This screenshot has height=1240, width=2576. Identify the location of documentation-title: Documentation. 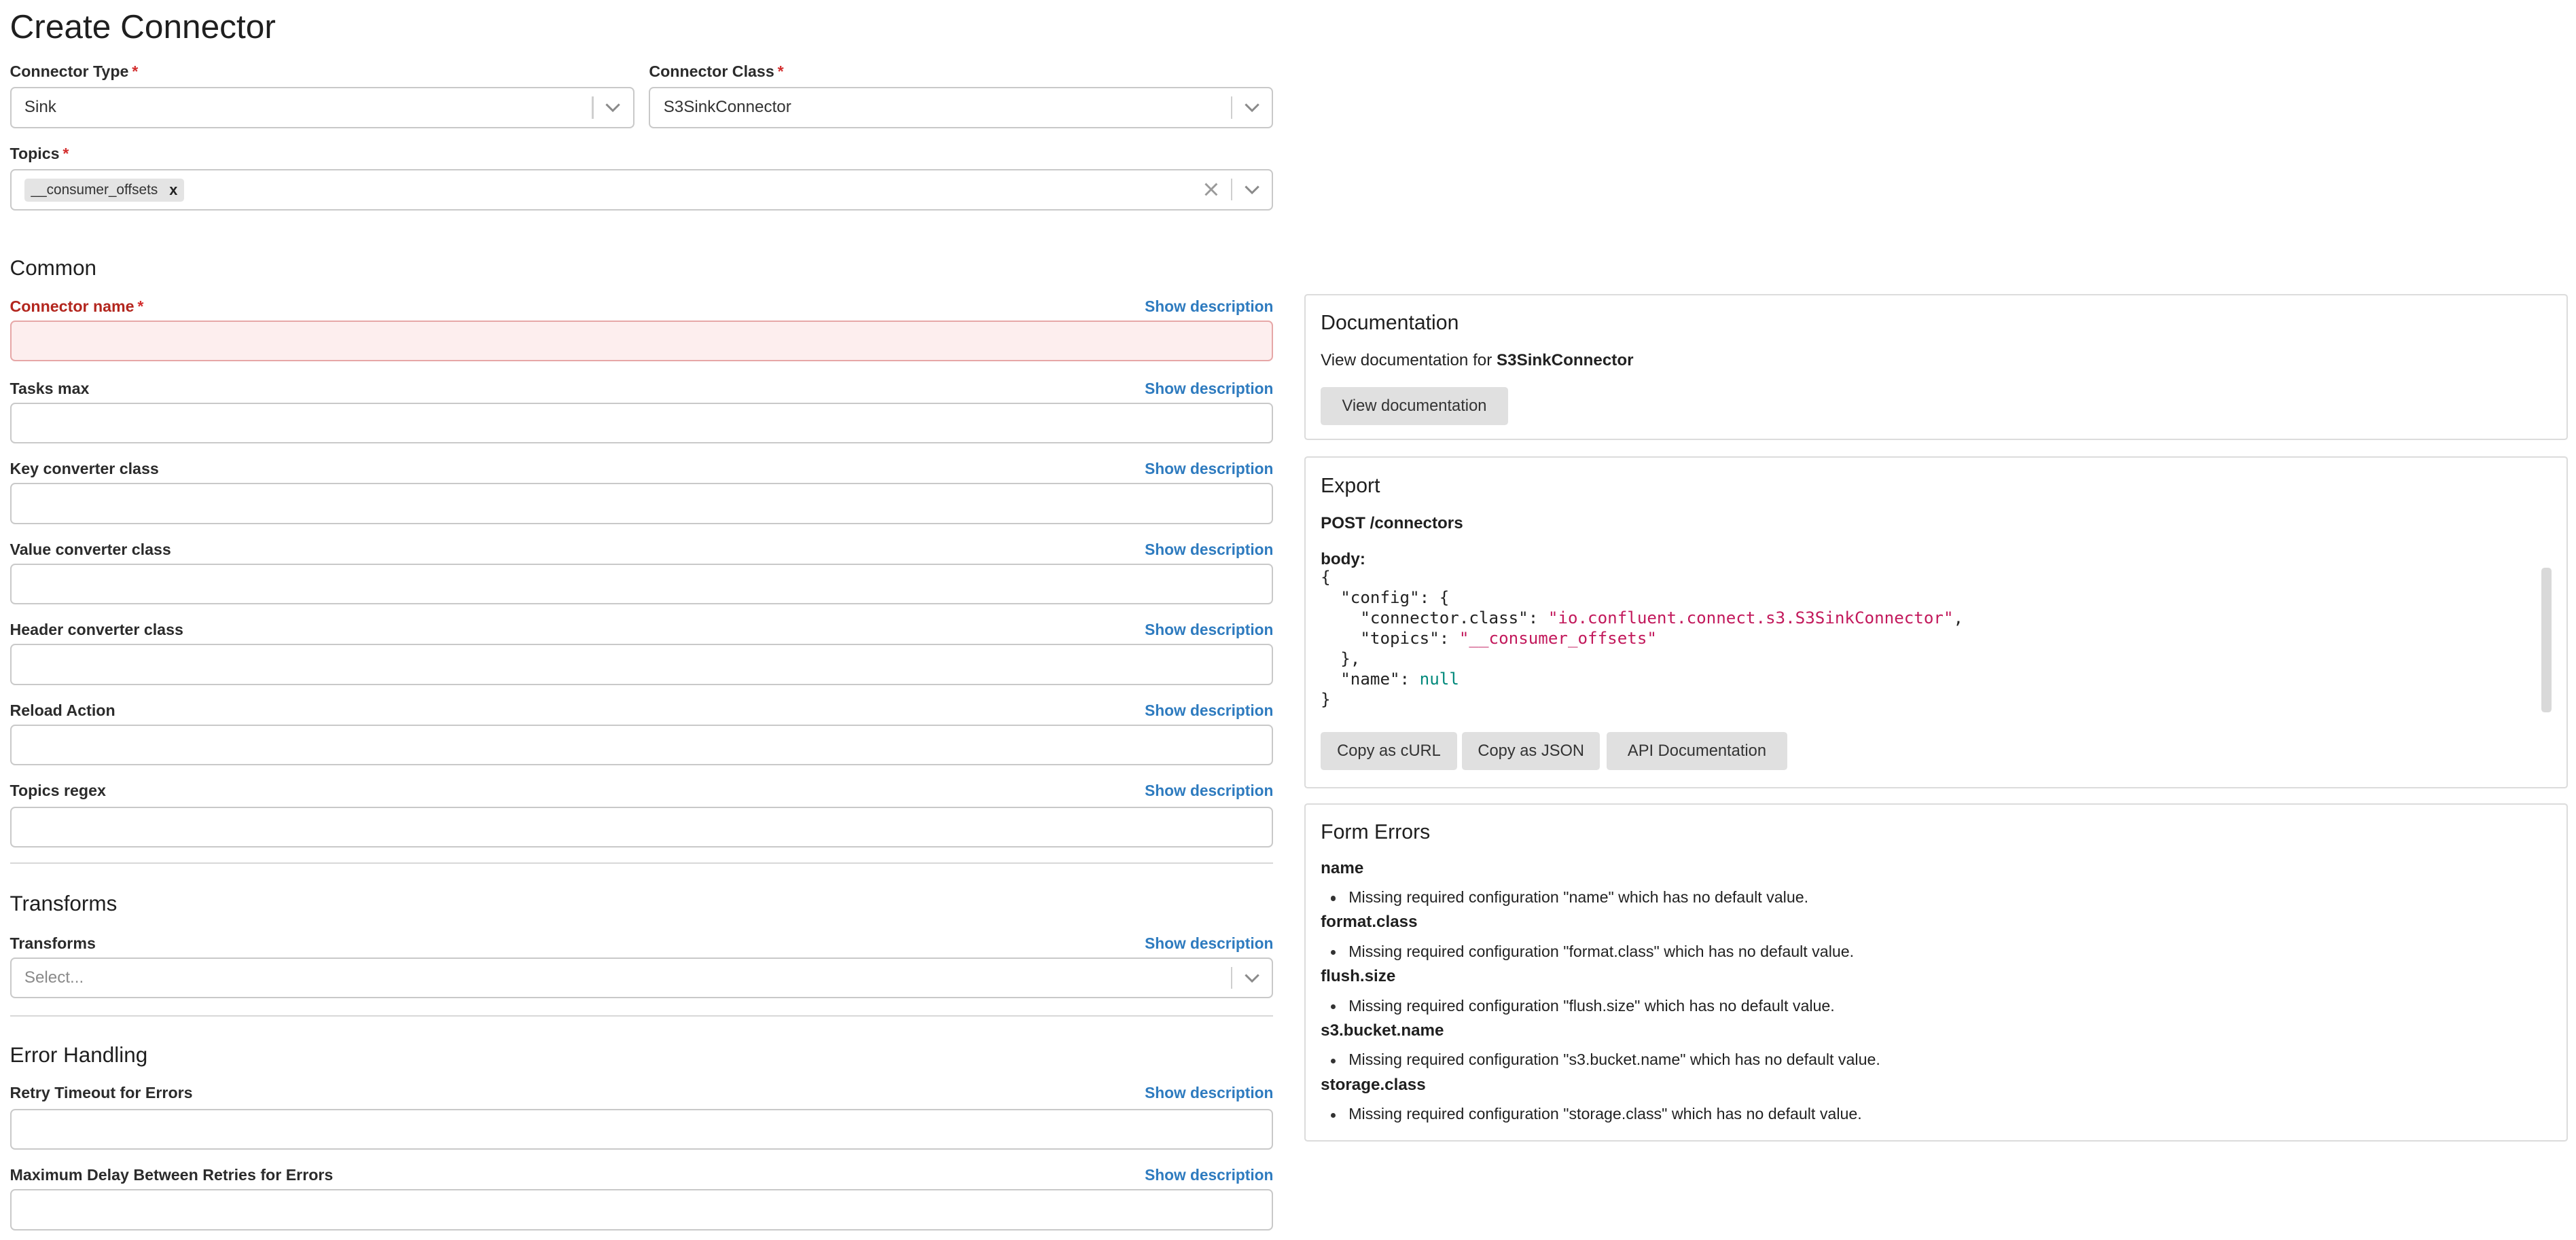
(1390, 323).